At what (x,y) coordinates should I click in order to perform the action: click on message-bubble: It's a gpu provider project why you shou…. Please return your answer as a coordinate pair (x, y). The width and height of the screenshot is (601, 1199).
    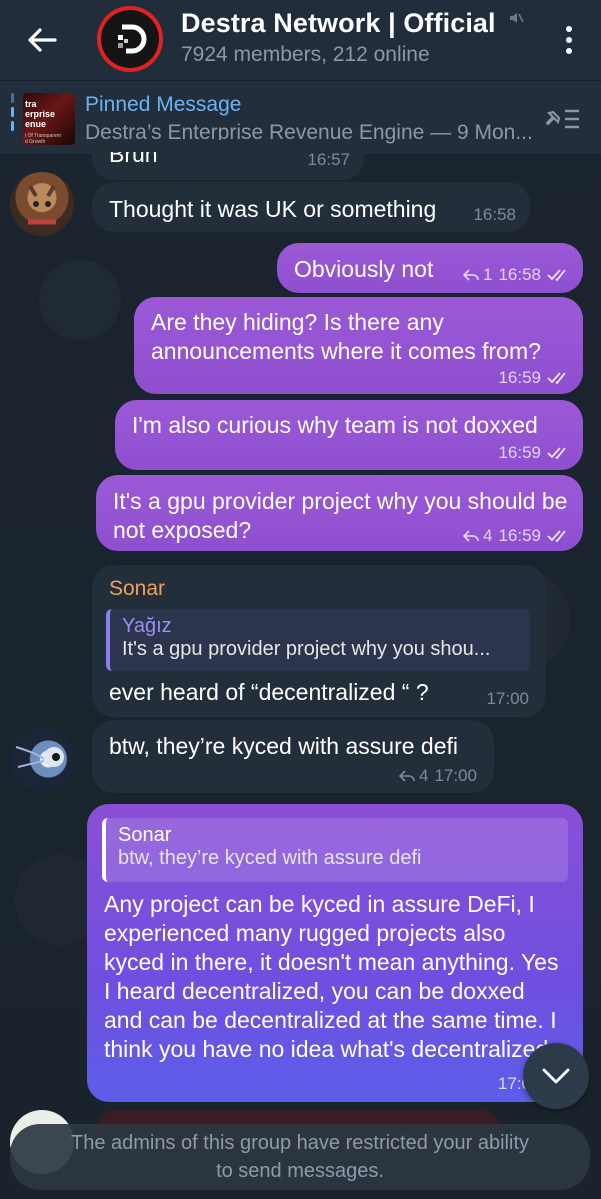
    Looking at the image, I should click on (339, 513).